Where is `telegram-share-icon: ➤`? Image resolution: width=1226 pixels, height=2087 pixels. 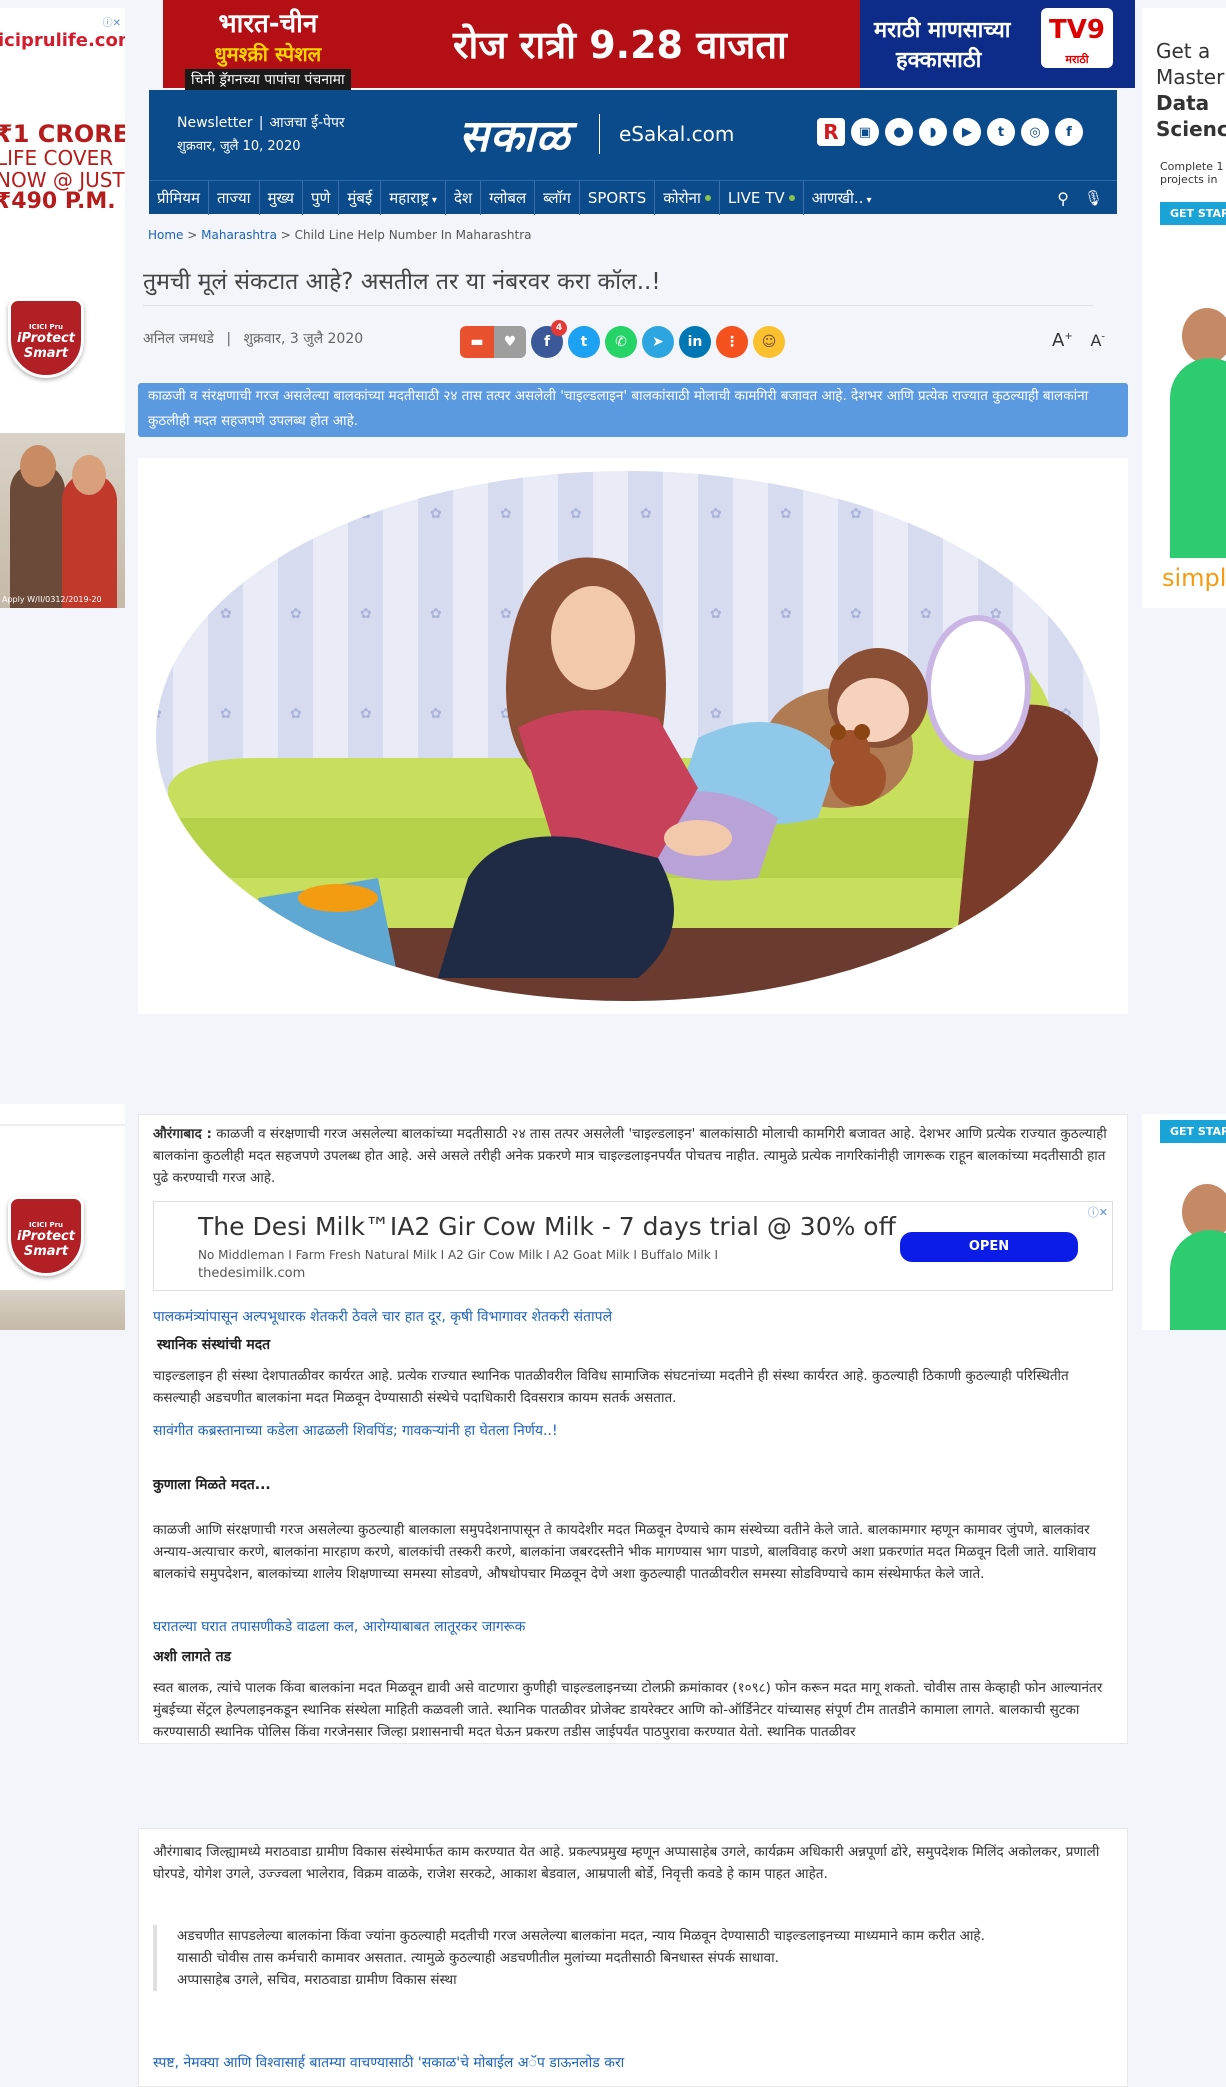 telegram-share-icon: ➤ is located at coordinates (658, 342).